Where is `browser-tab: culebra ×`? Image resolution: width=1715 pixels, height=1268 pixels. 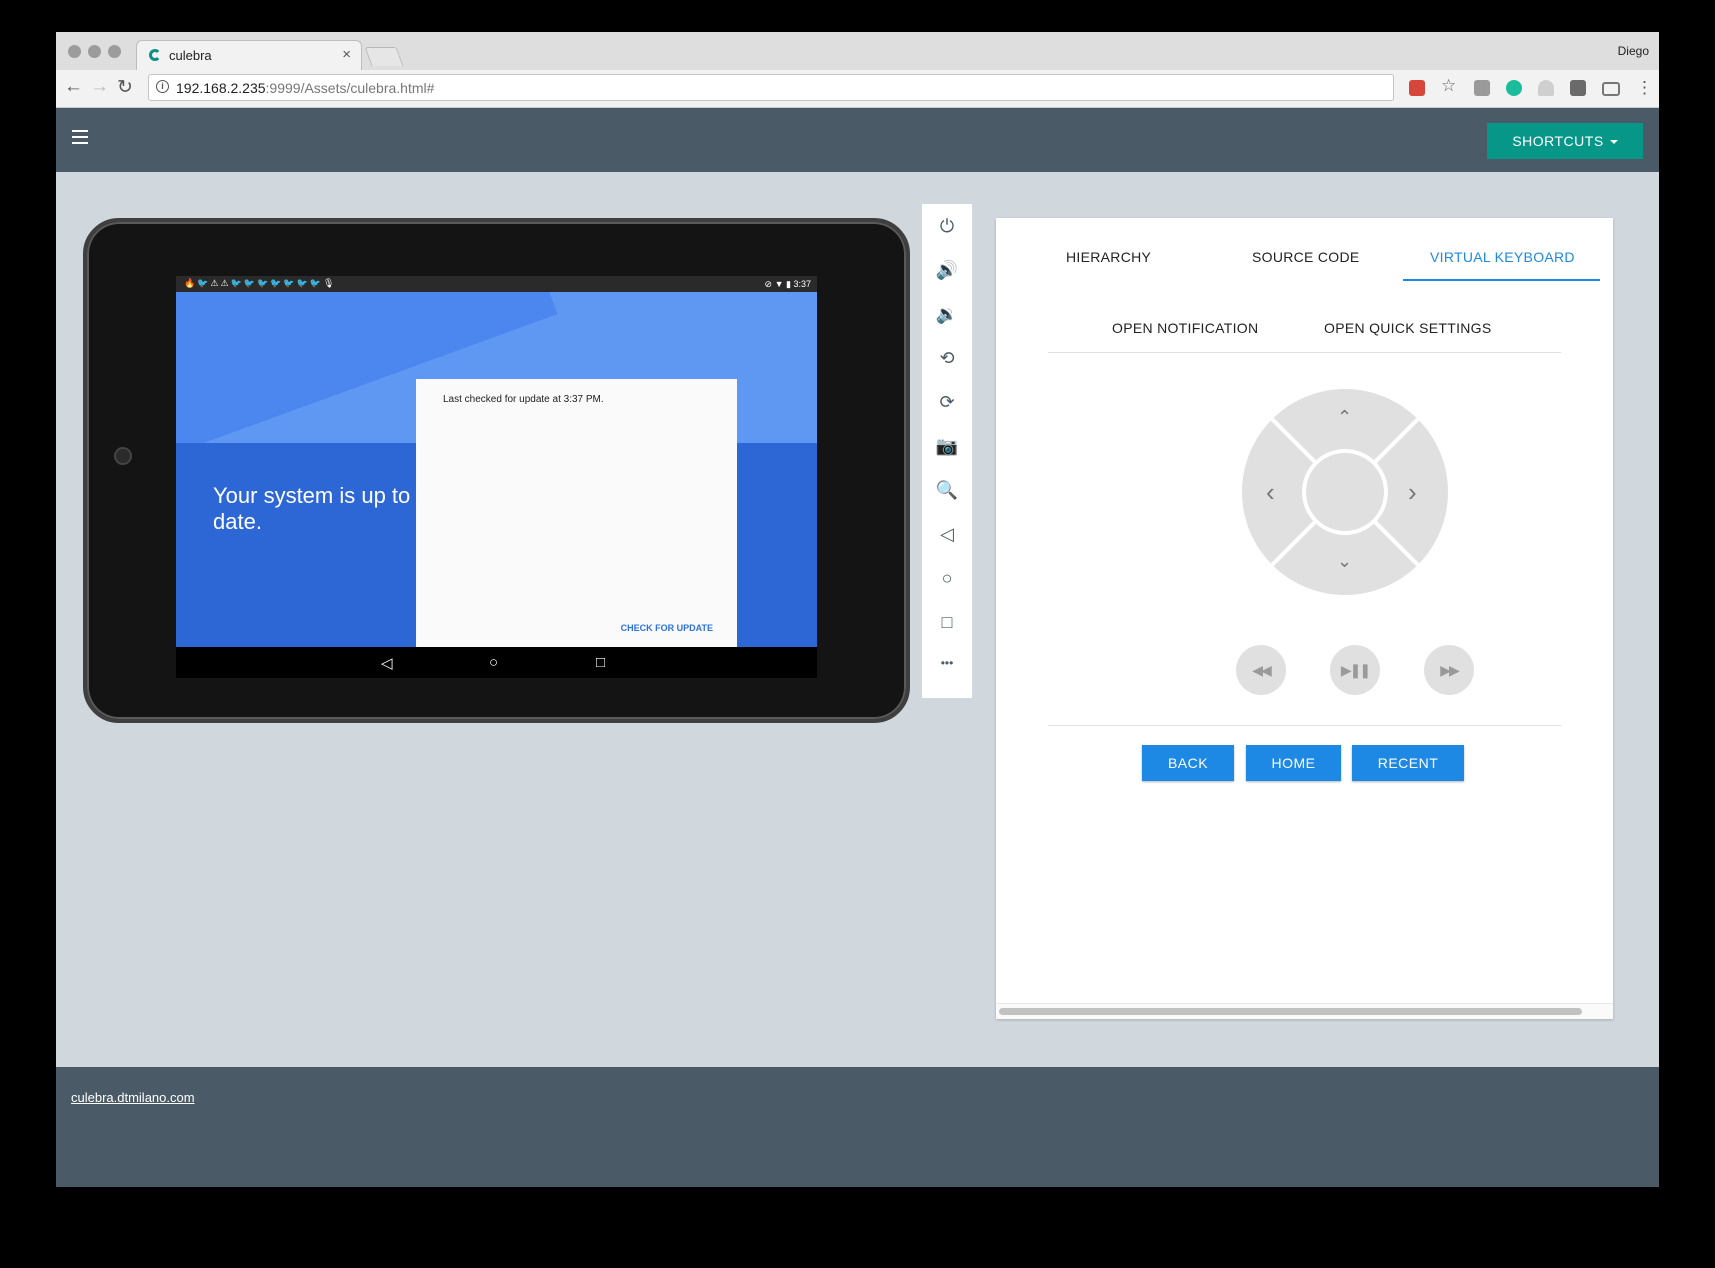 browser-tab: culebra × is located at coordinates (249, 55).